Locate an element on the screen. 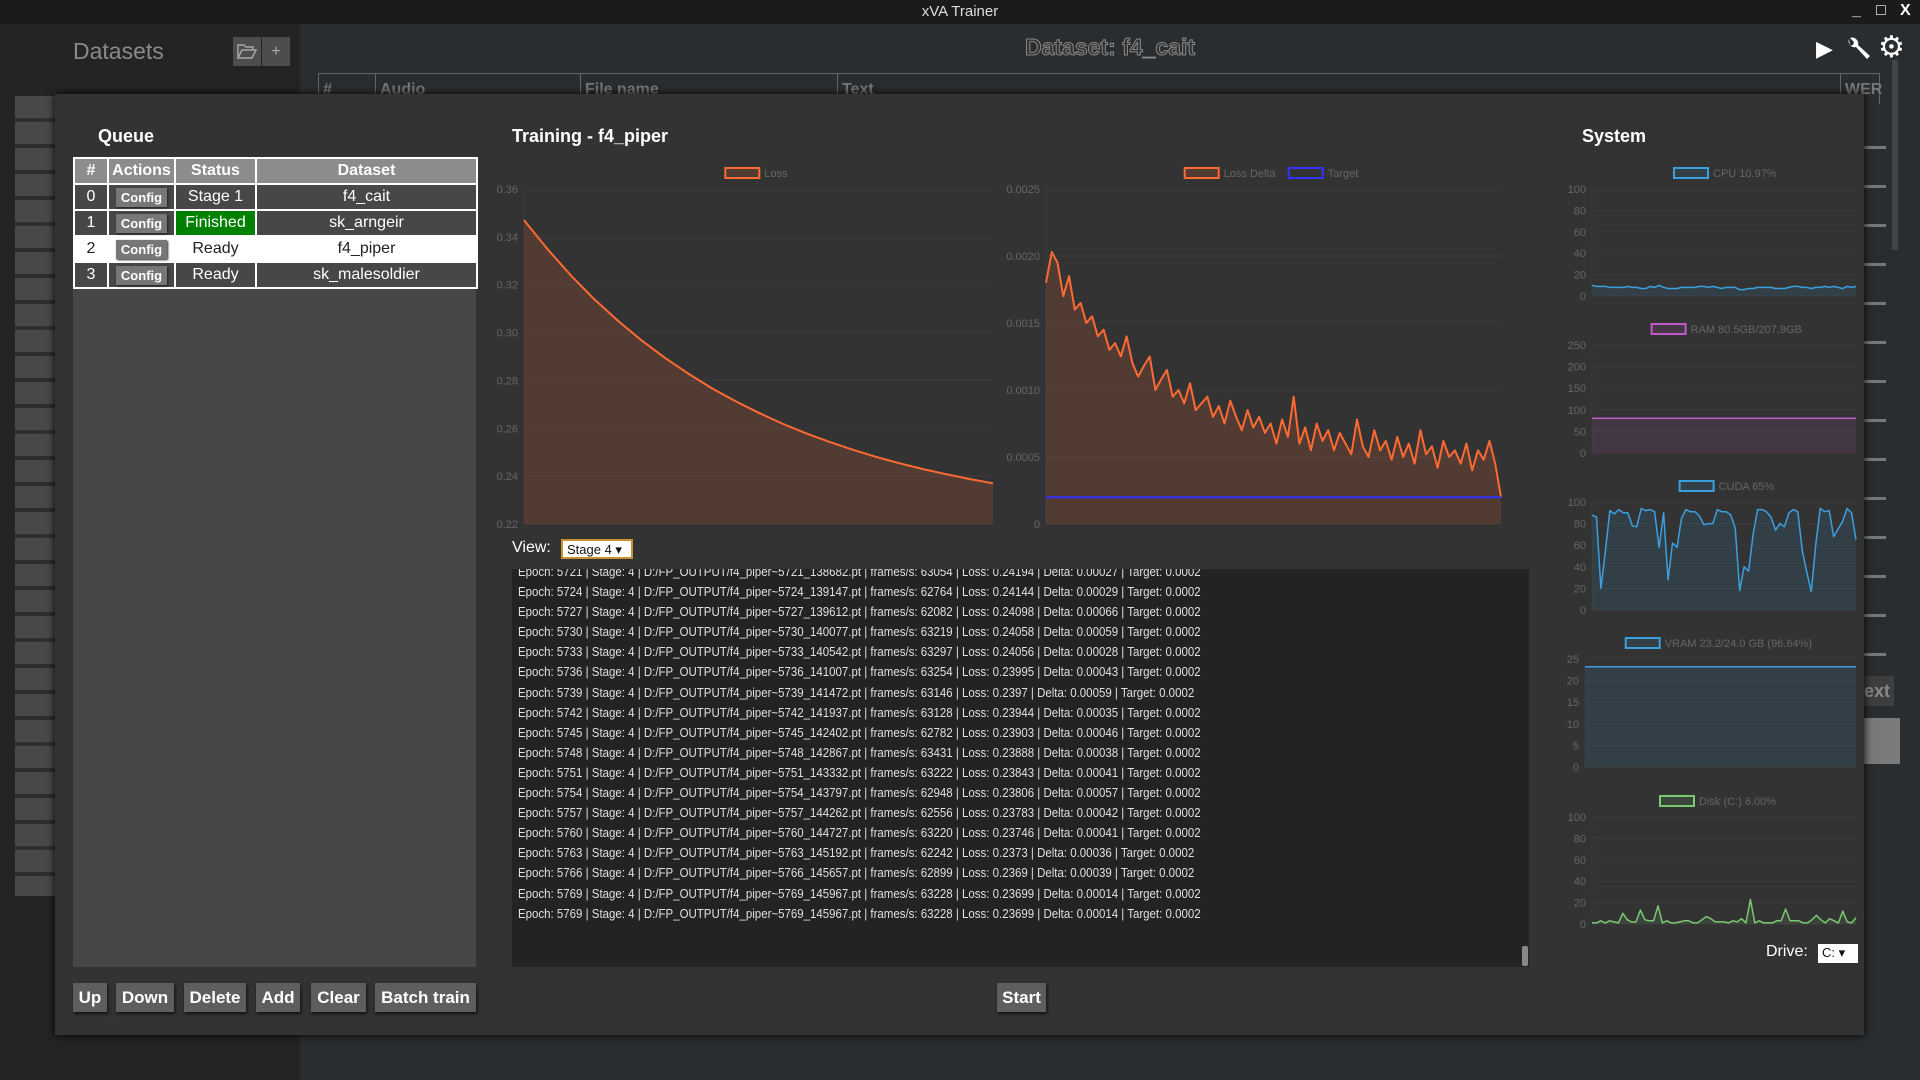 Image resolution: width=1920 pixels, height=1080 pixels. queue-row-selected: 2 Config Ready f4_piper is located at coordinates (275, 249).